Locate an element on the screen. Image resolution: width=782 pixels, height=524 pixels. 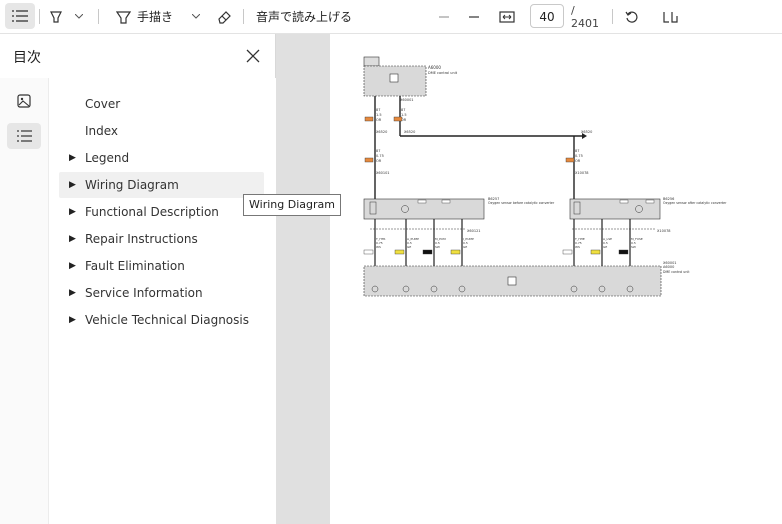
toc-header: 目次 is located at coordinates (137, 56).